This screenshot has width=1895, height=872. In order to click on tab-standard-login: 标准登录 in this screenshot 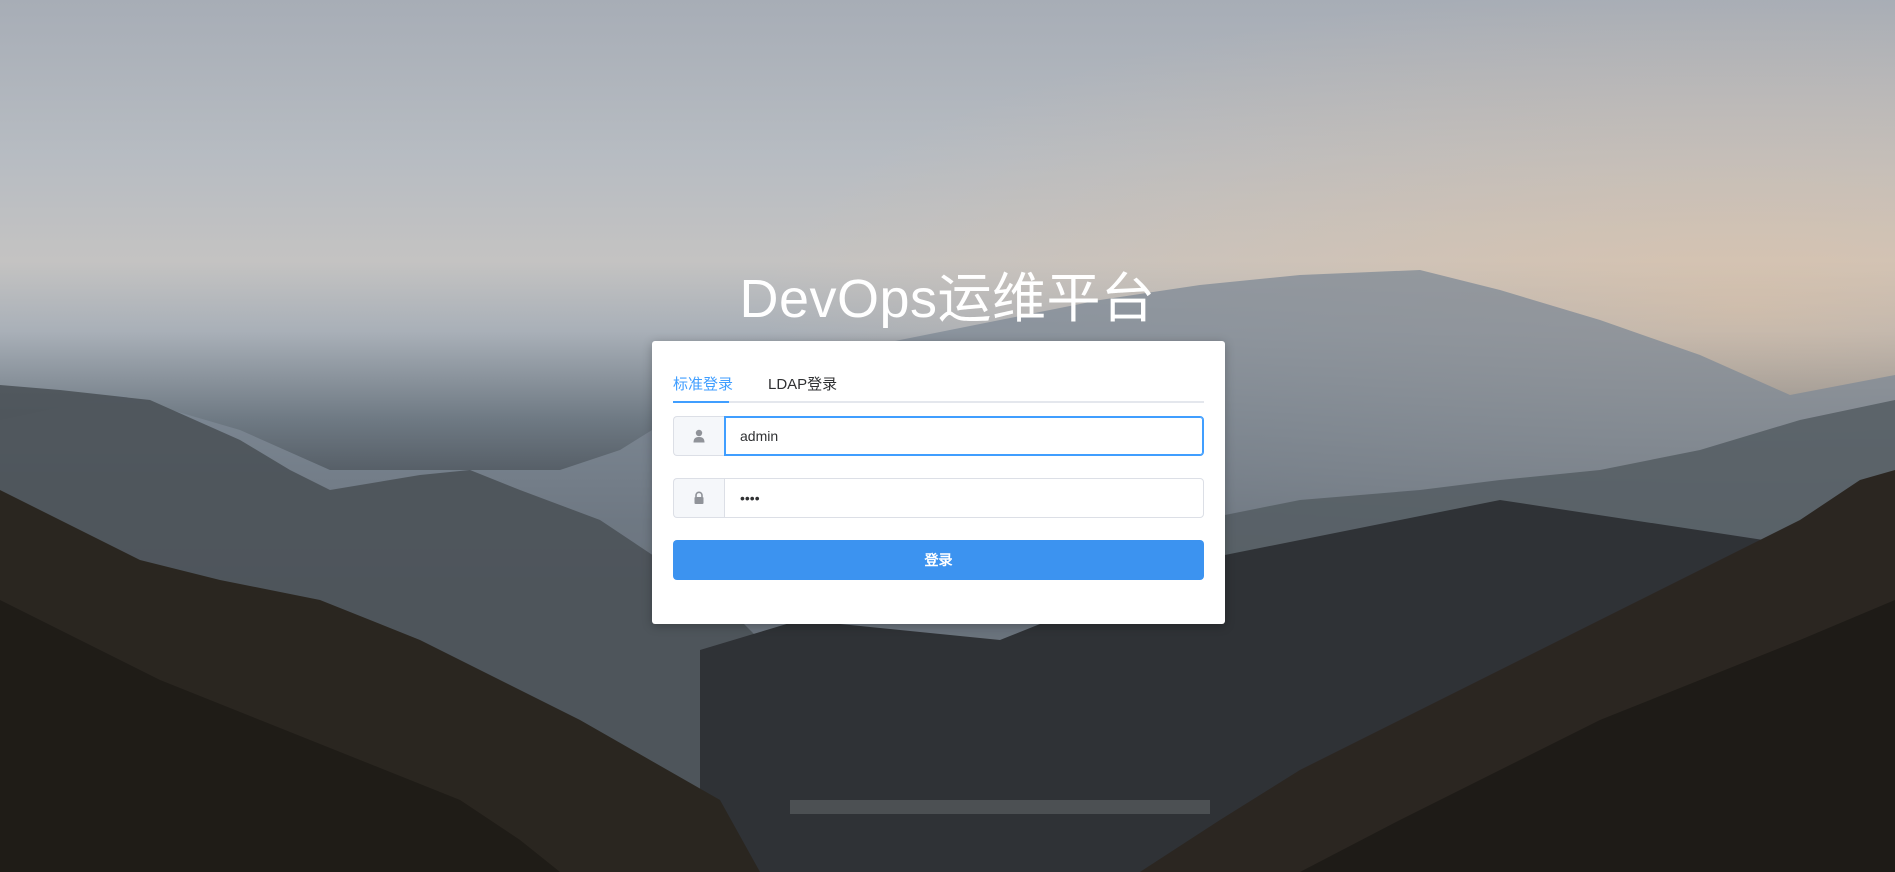, I will do `click(703, 383)`.